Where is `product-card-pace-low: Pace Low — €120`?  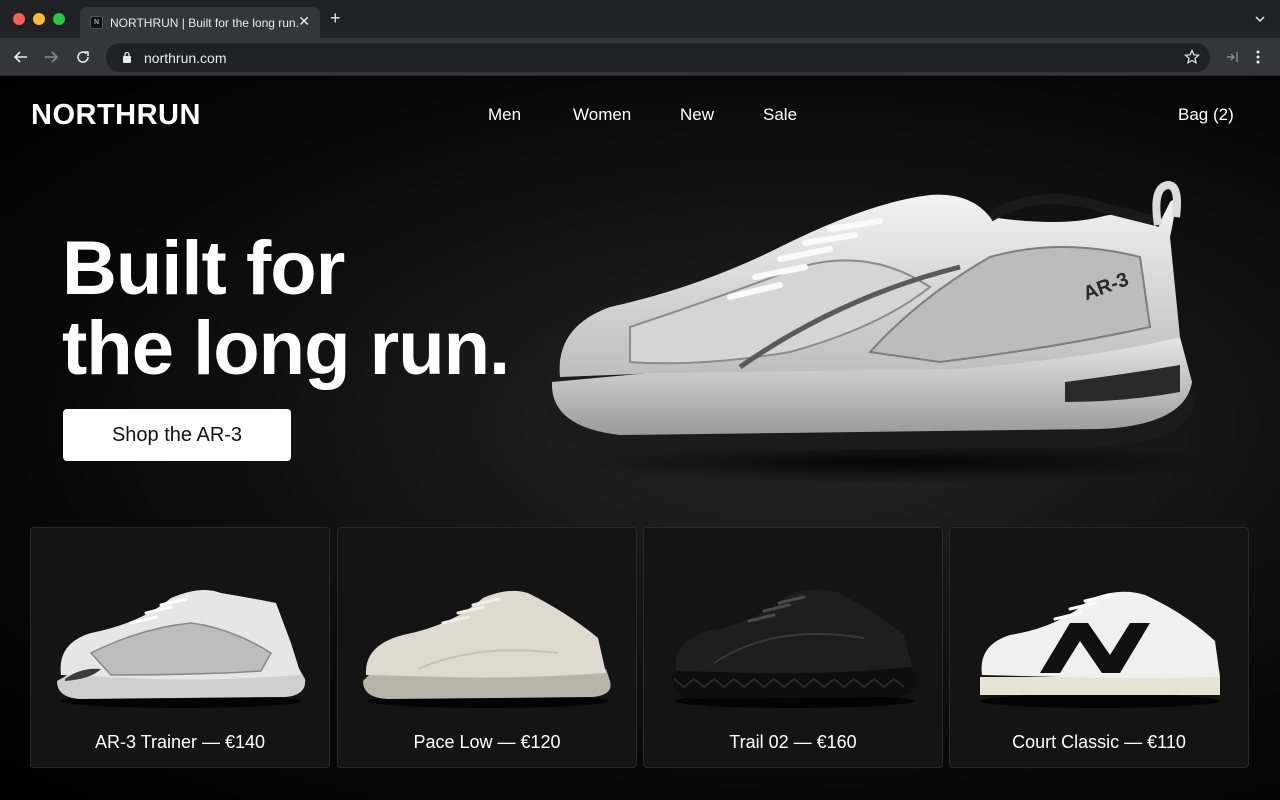 product-card-pace-low: Pace Low — €120 is located at coordinates (487, 647).